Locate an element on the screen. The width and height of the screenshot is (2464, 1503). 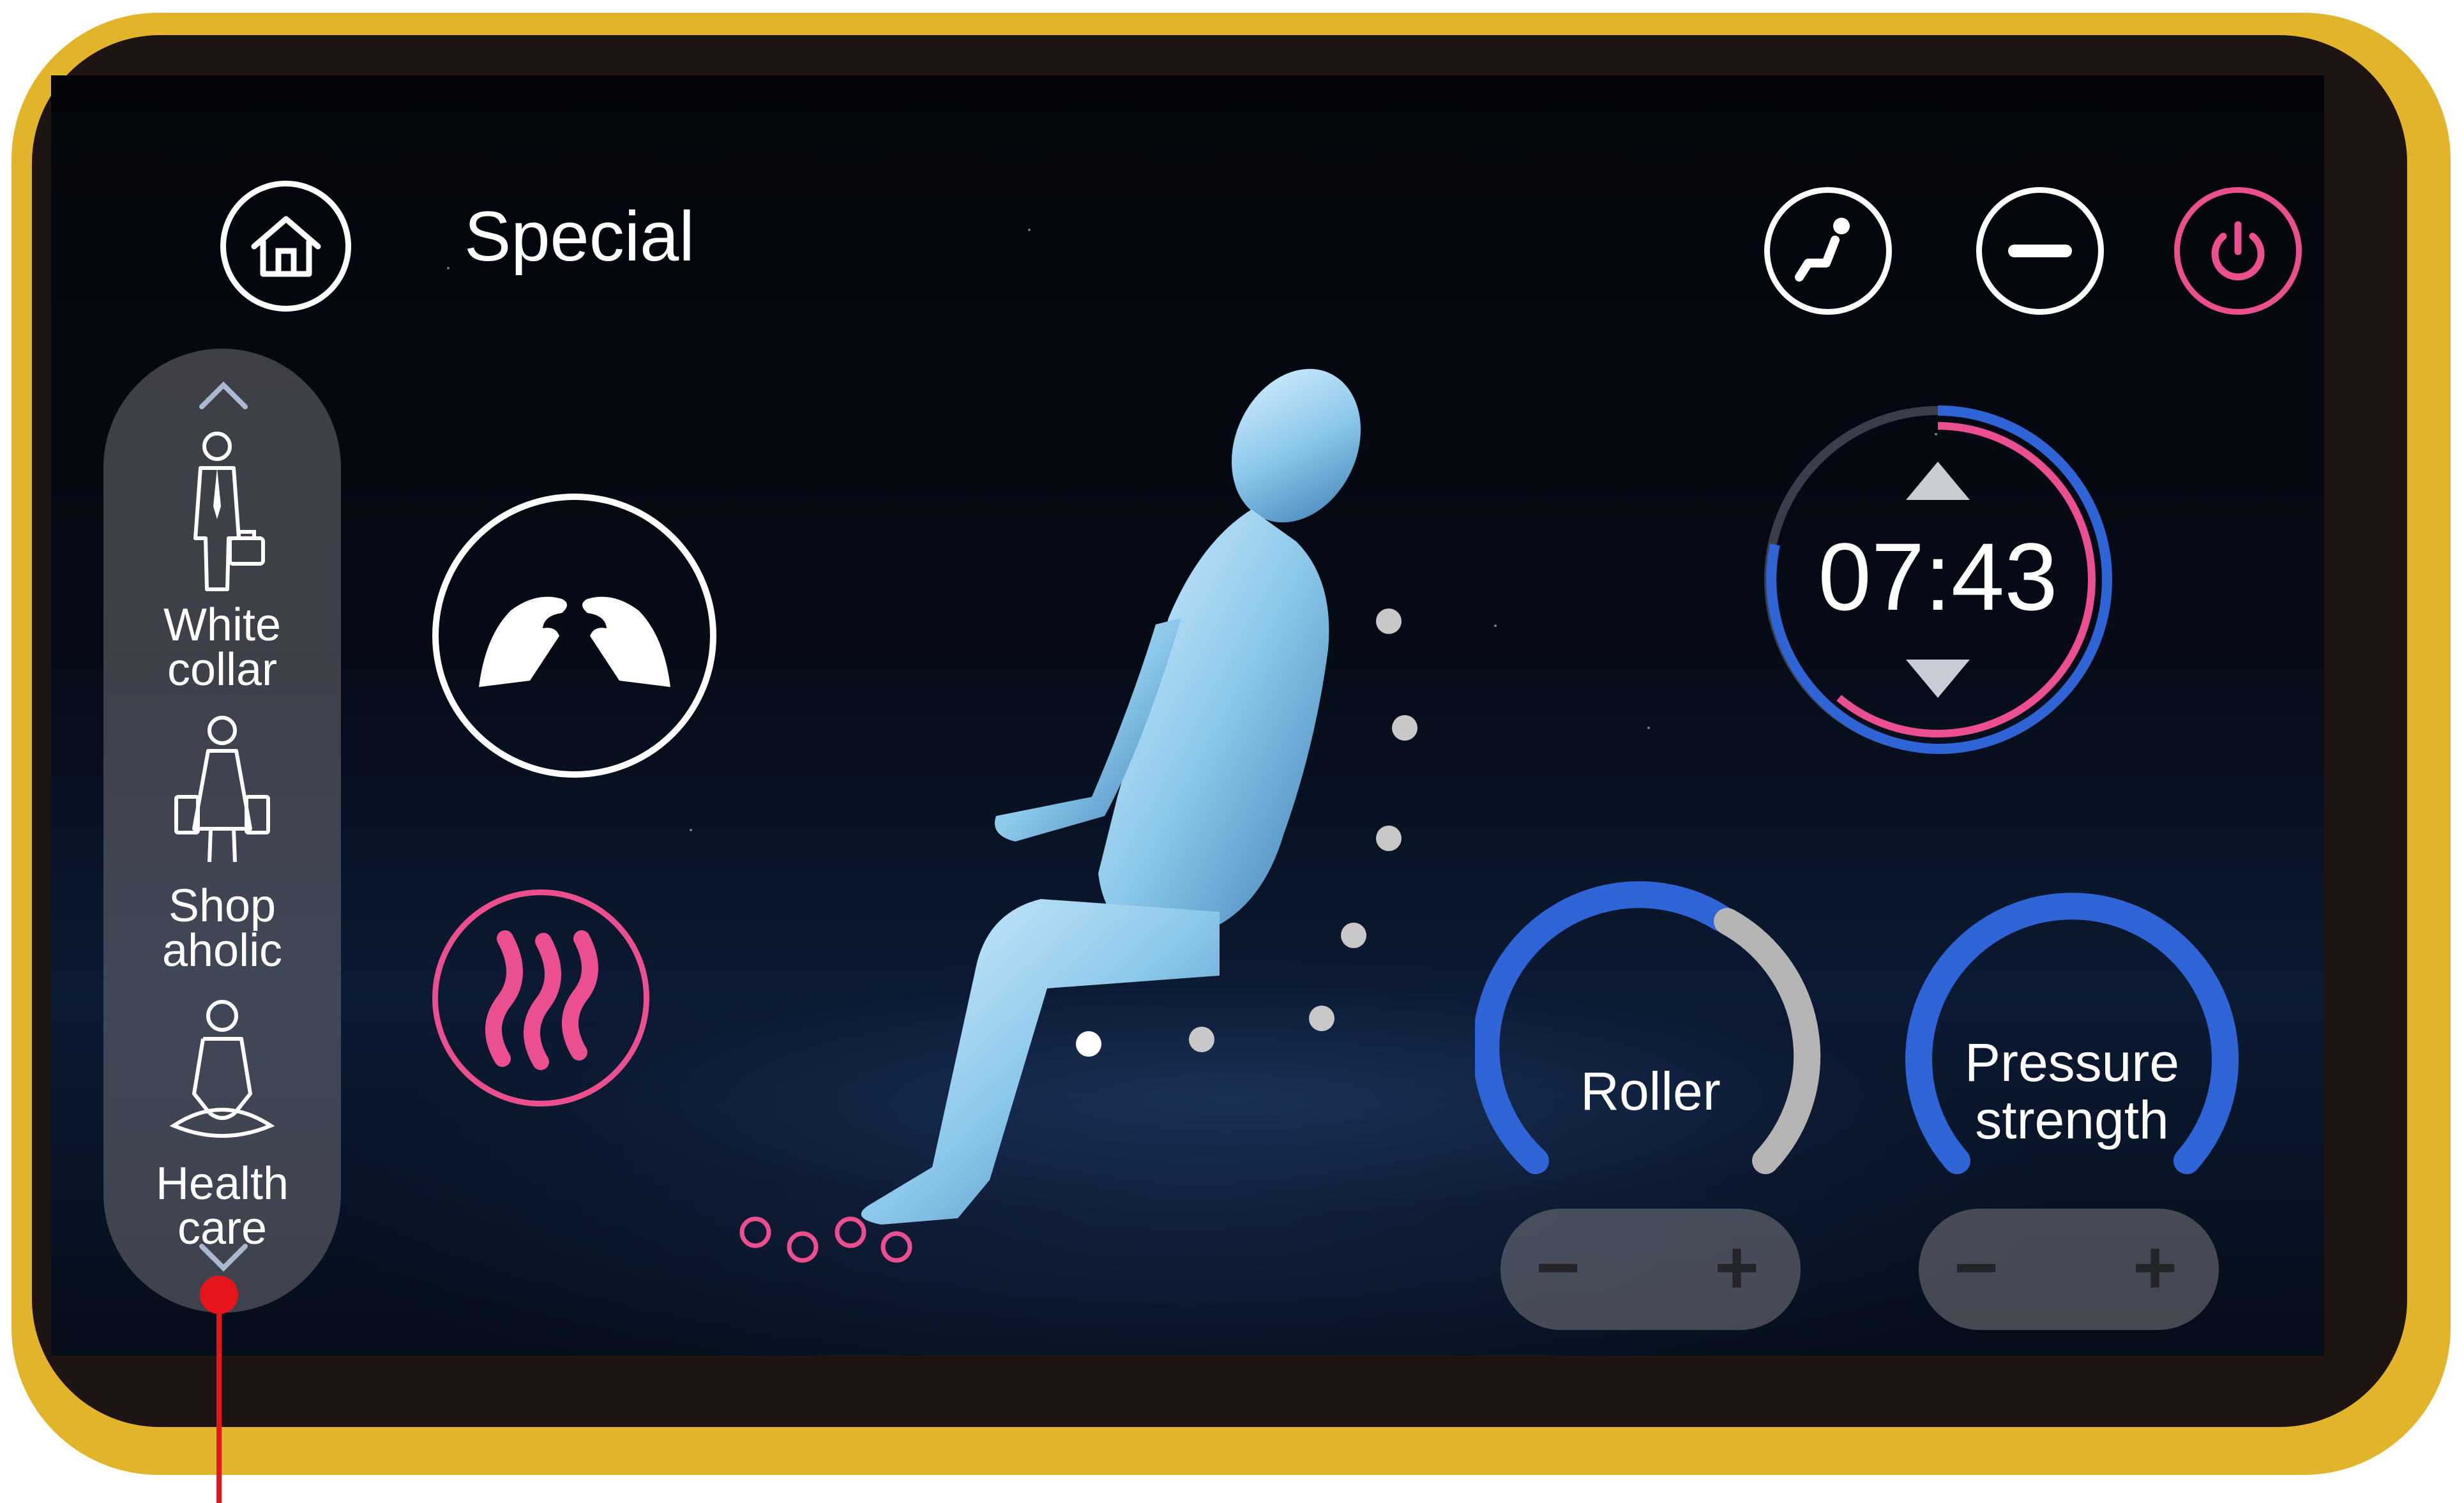
recline-button is located at coordinates (1828, 251).